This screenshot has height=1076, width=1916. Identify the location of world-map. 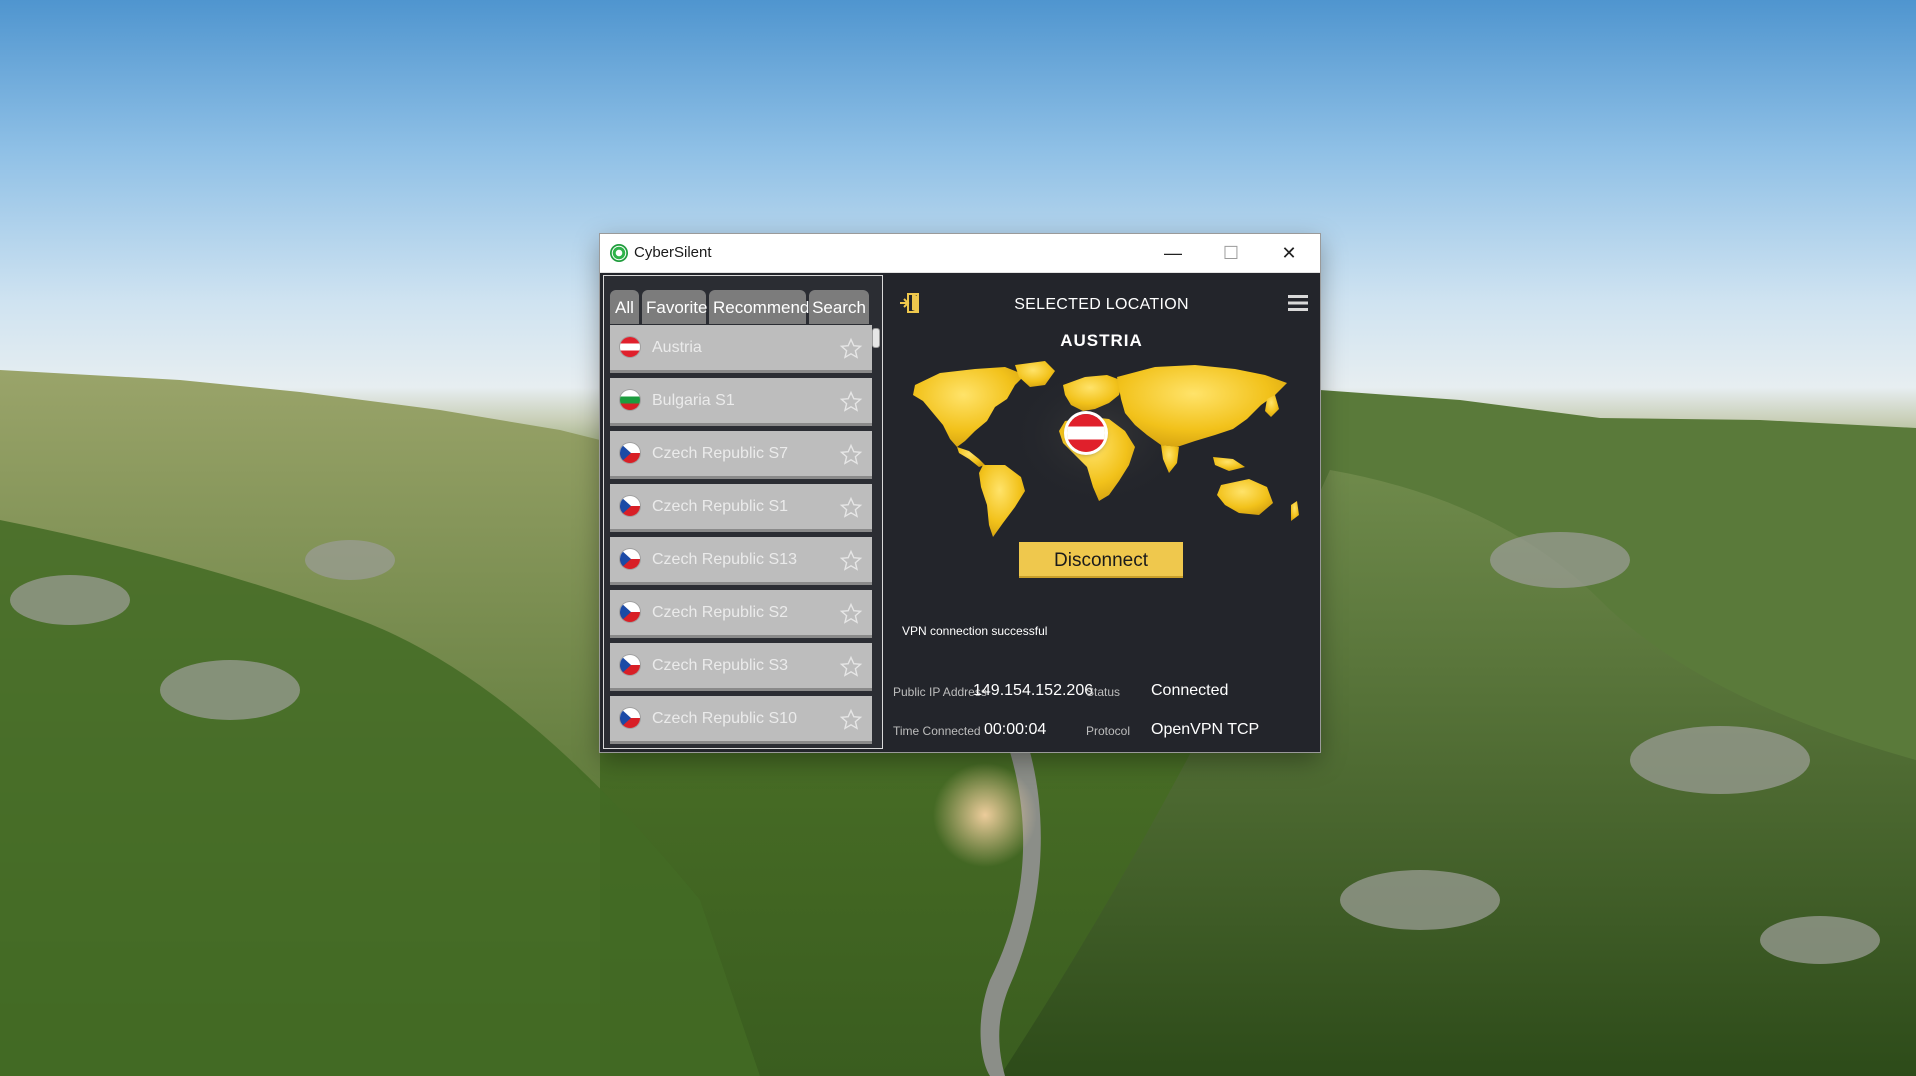
(1106, 449).